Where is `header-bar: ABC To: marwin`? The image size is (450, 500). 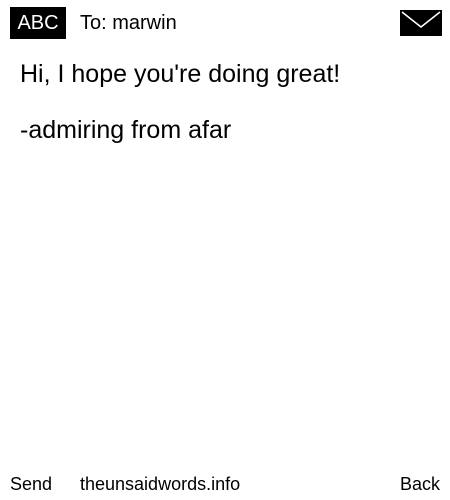 header-bar: ABC To: marwin is located at coordinates (225, 22).